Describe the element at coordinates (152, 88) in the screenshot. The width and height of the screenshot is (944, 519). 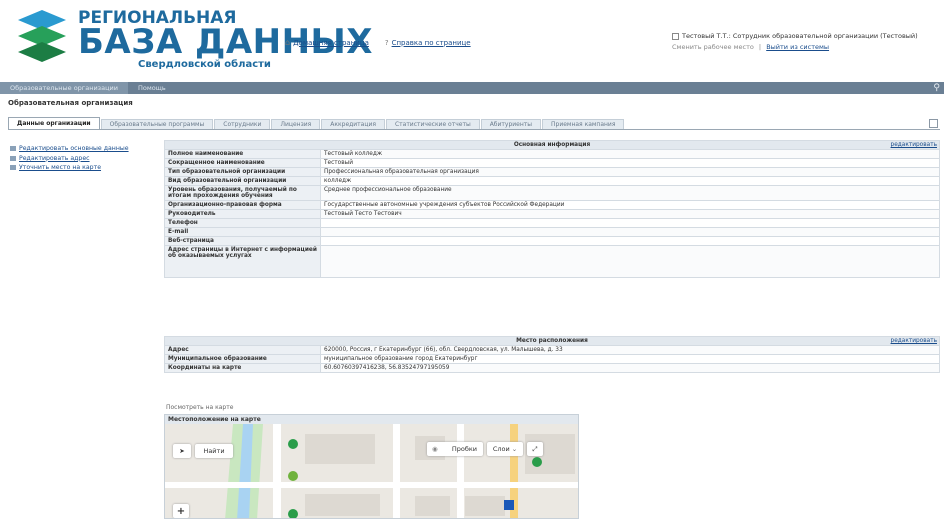
I see `menu-item-help: Помощь` at that location.